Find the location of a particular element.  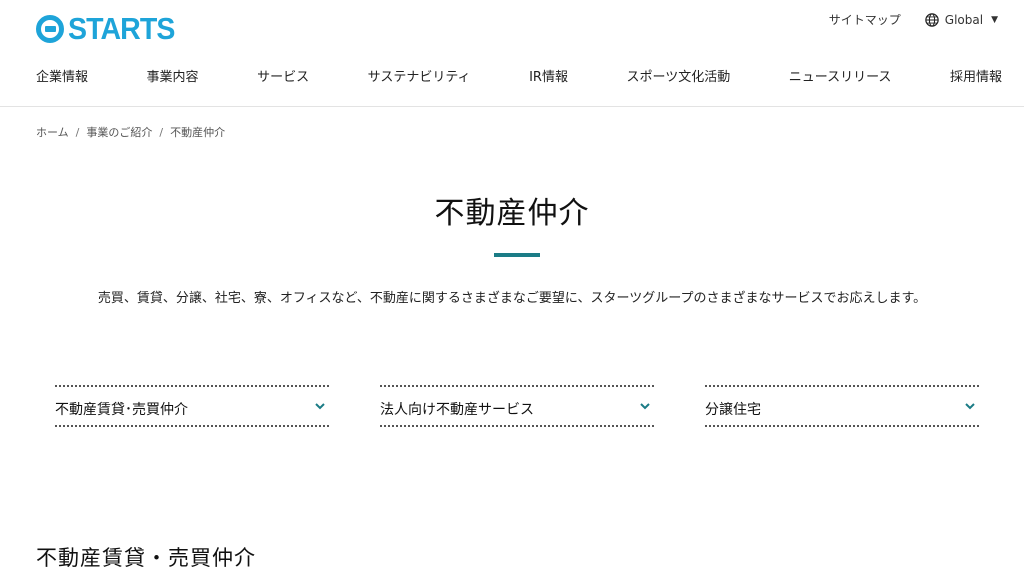

anchor-card-label: 法人向け不動産サービス is located at coordinates (457, 410).